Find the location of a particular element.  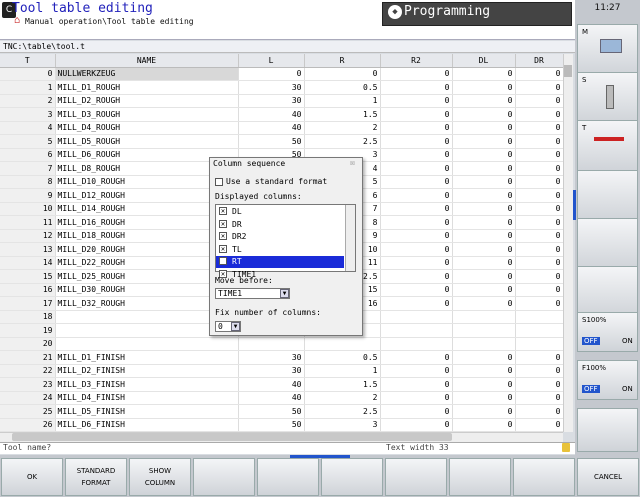

table-row: 21 MILL_D1_FINISH 30 0.5 0 0 0 is located at coordinates (281, 357).